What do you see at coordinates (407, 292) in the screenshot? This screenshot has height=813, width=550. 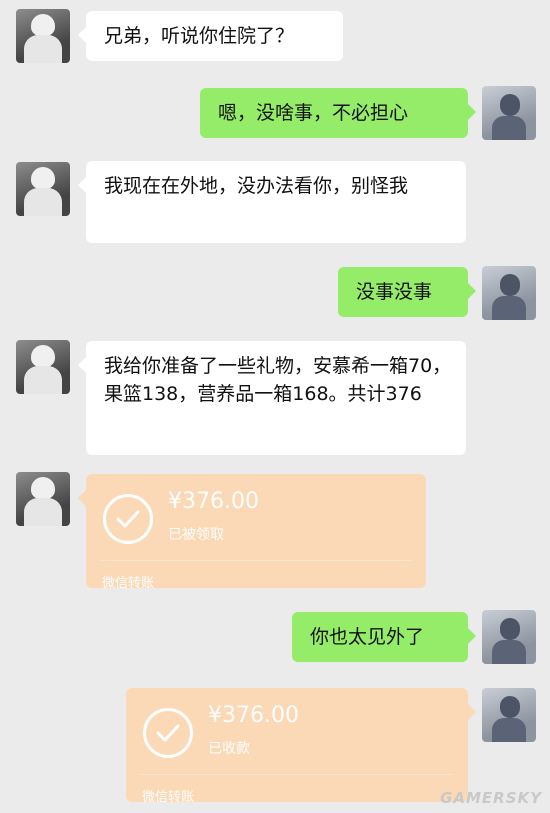 I see `outgoing-message-bubble: 没事没事` at bounding box center [407, 292].